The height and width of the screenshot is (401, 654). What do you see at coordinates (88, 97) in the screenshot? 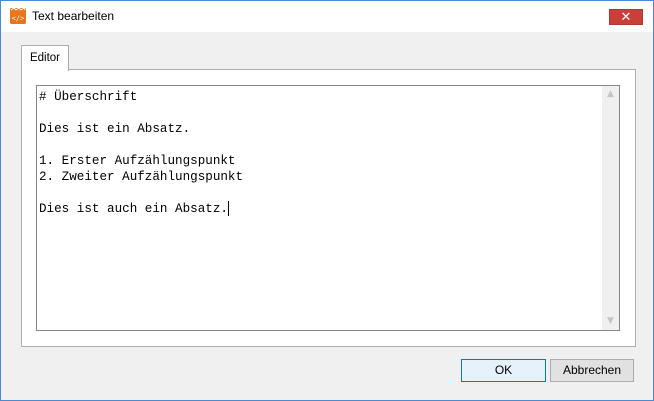
I see `editor-line: # Überschrift` at bounding box center [88, 97].